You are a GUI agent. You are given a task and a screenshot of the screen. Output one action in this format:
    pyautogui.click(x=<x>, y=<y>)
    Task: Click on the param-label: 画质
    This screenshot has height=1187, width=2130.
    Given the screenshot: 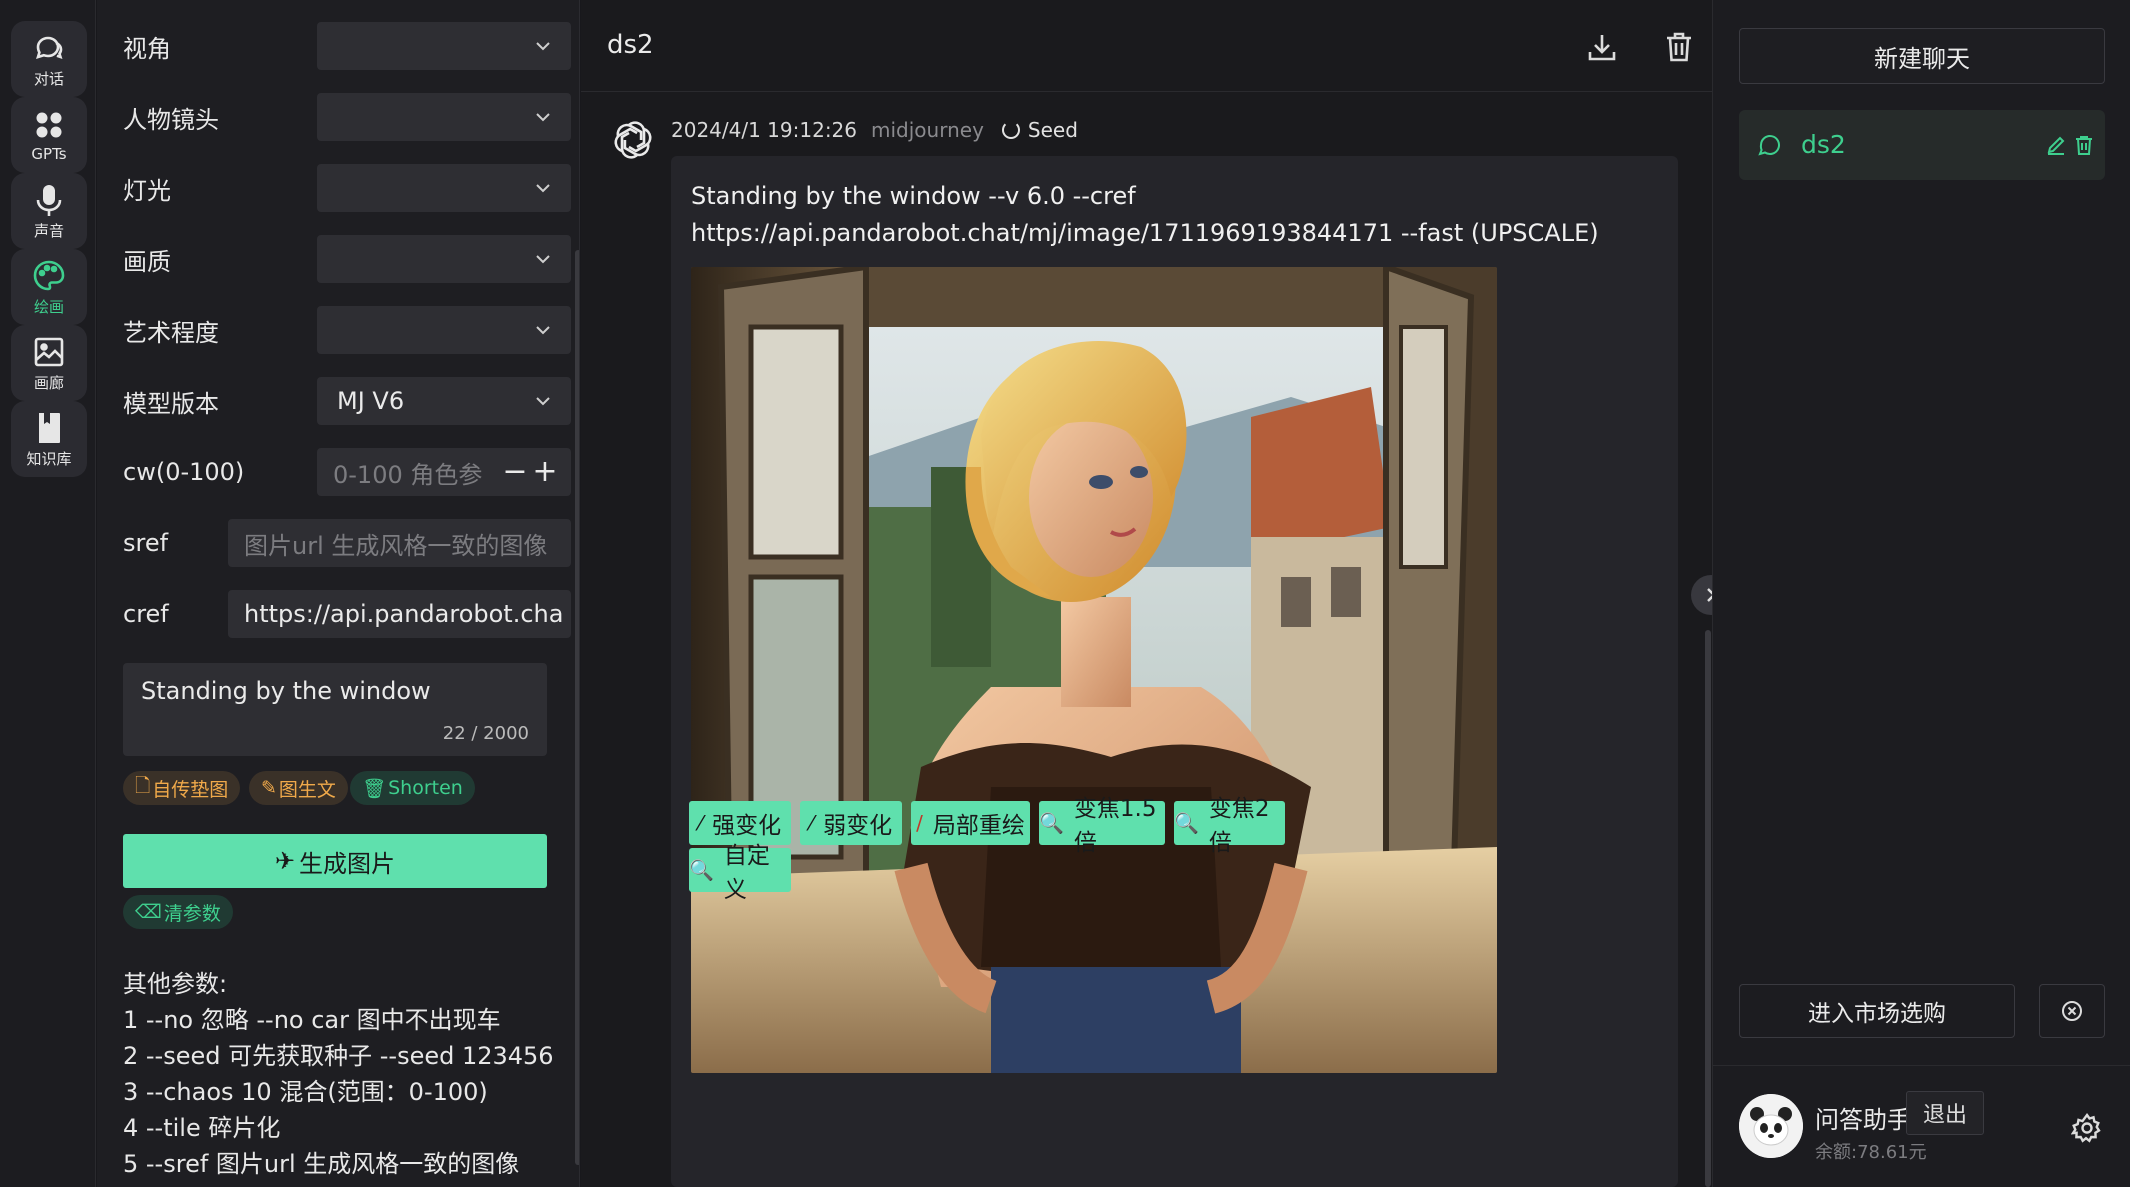 What is the action you would take?
    pyautogui.click(x=147, y=261)
    